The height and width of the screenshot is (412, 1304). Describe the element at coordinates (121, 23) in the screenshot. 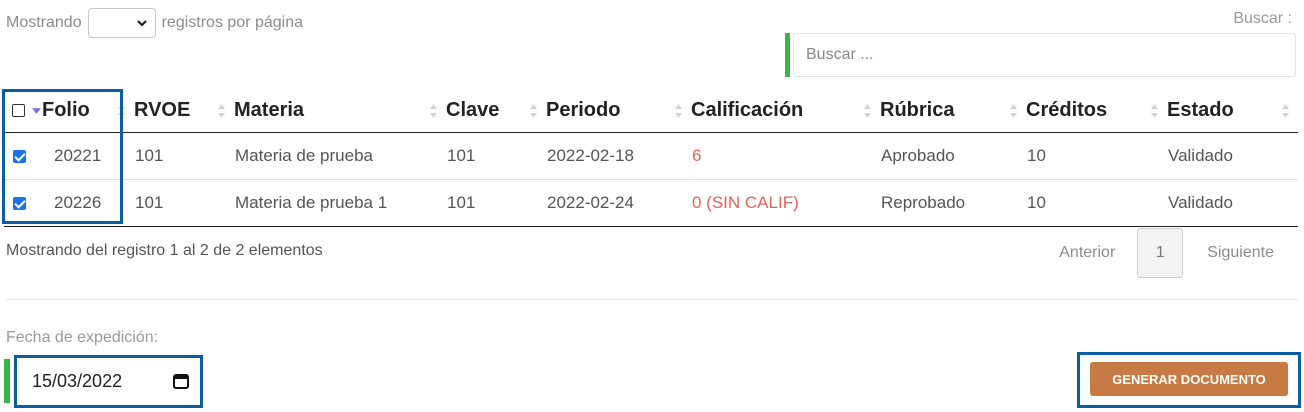

I see `length-select` at that location.